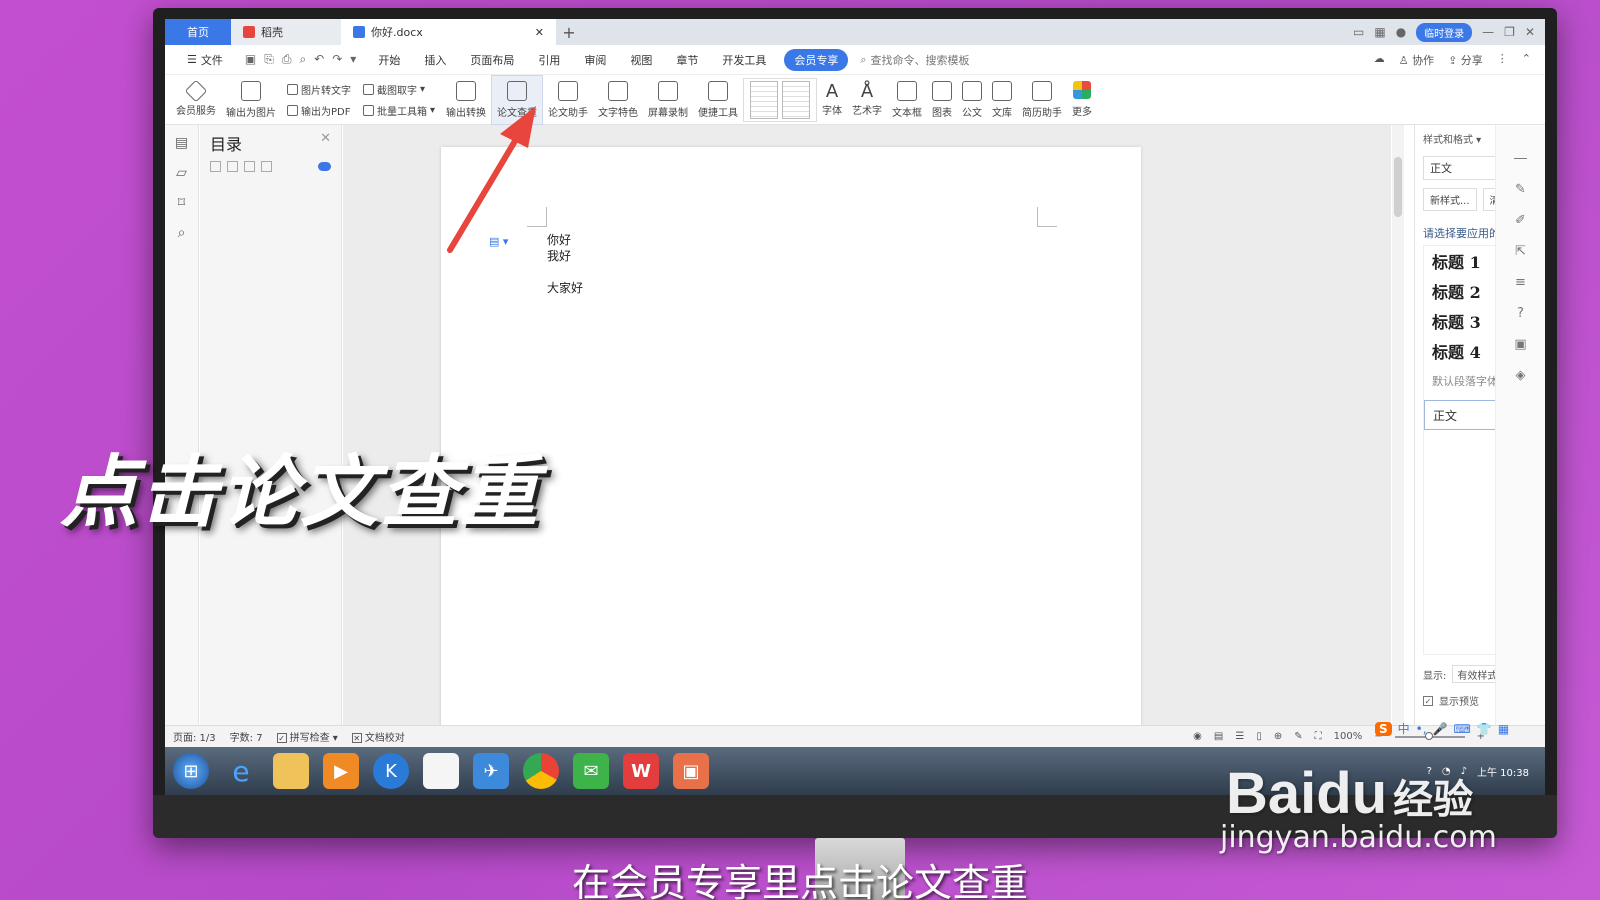  I want to click on punct-icon: •,, so click(1421, 729).